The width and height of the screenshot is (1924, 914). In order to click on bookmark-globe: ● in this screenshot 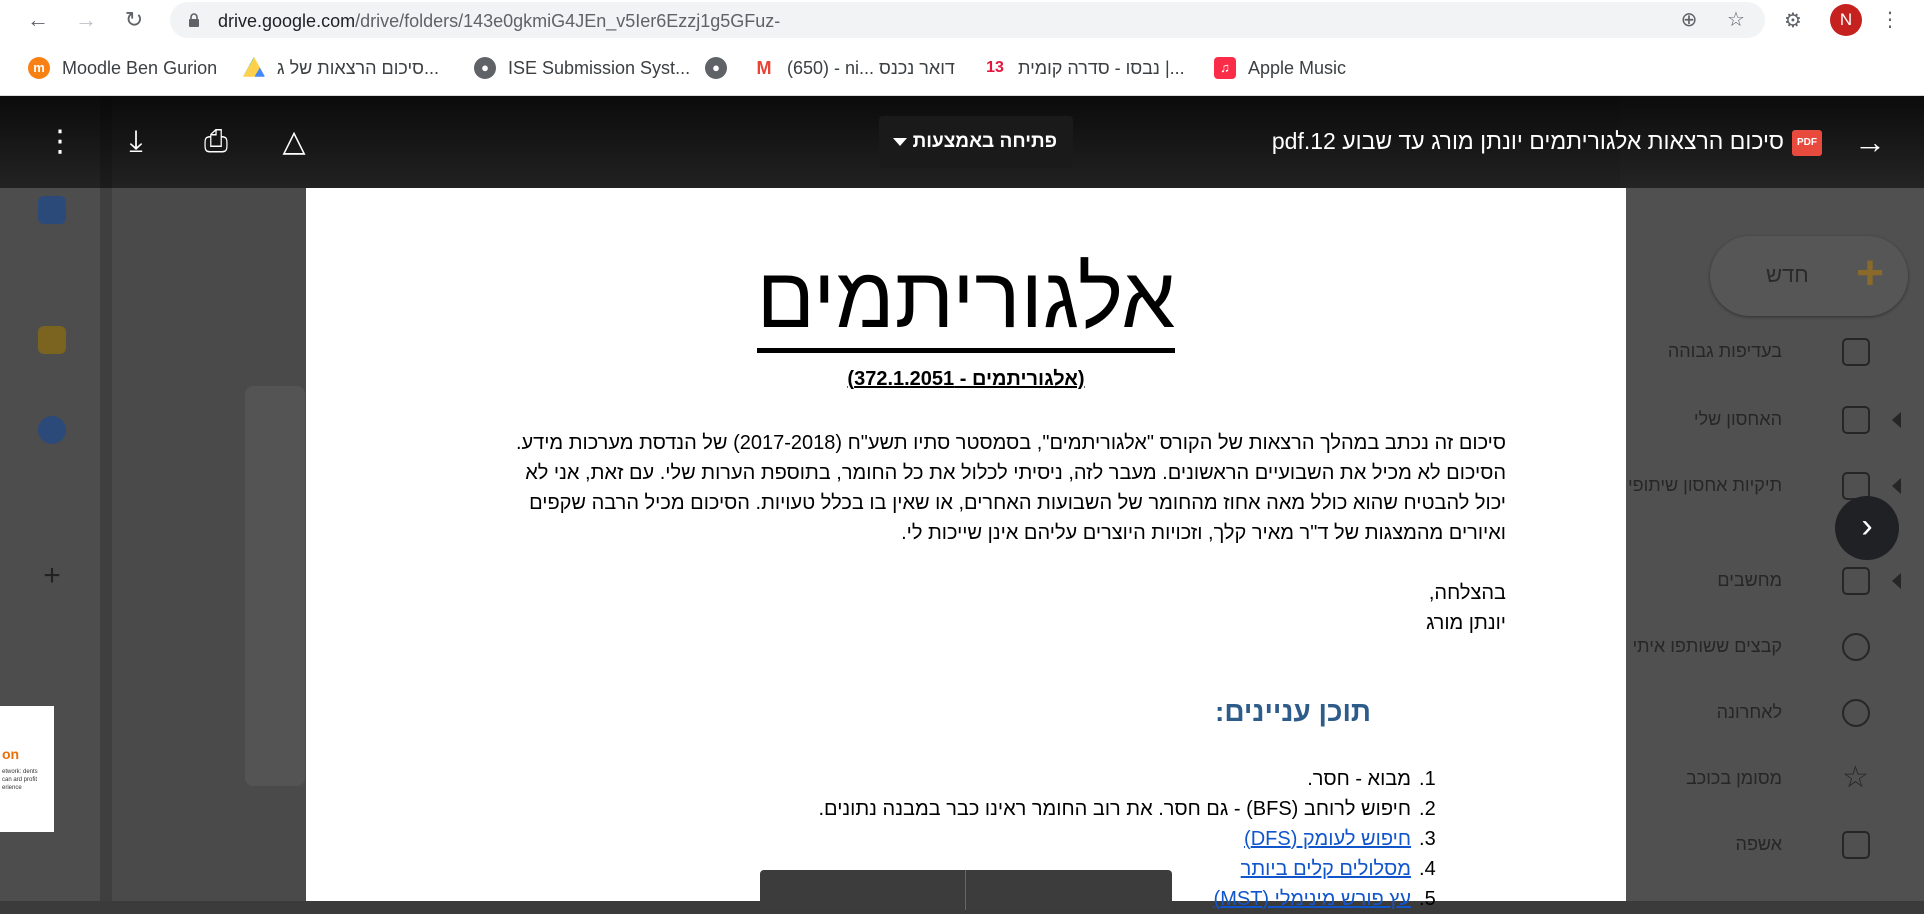, I will do `click(722, 68)`.